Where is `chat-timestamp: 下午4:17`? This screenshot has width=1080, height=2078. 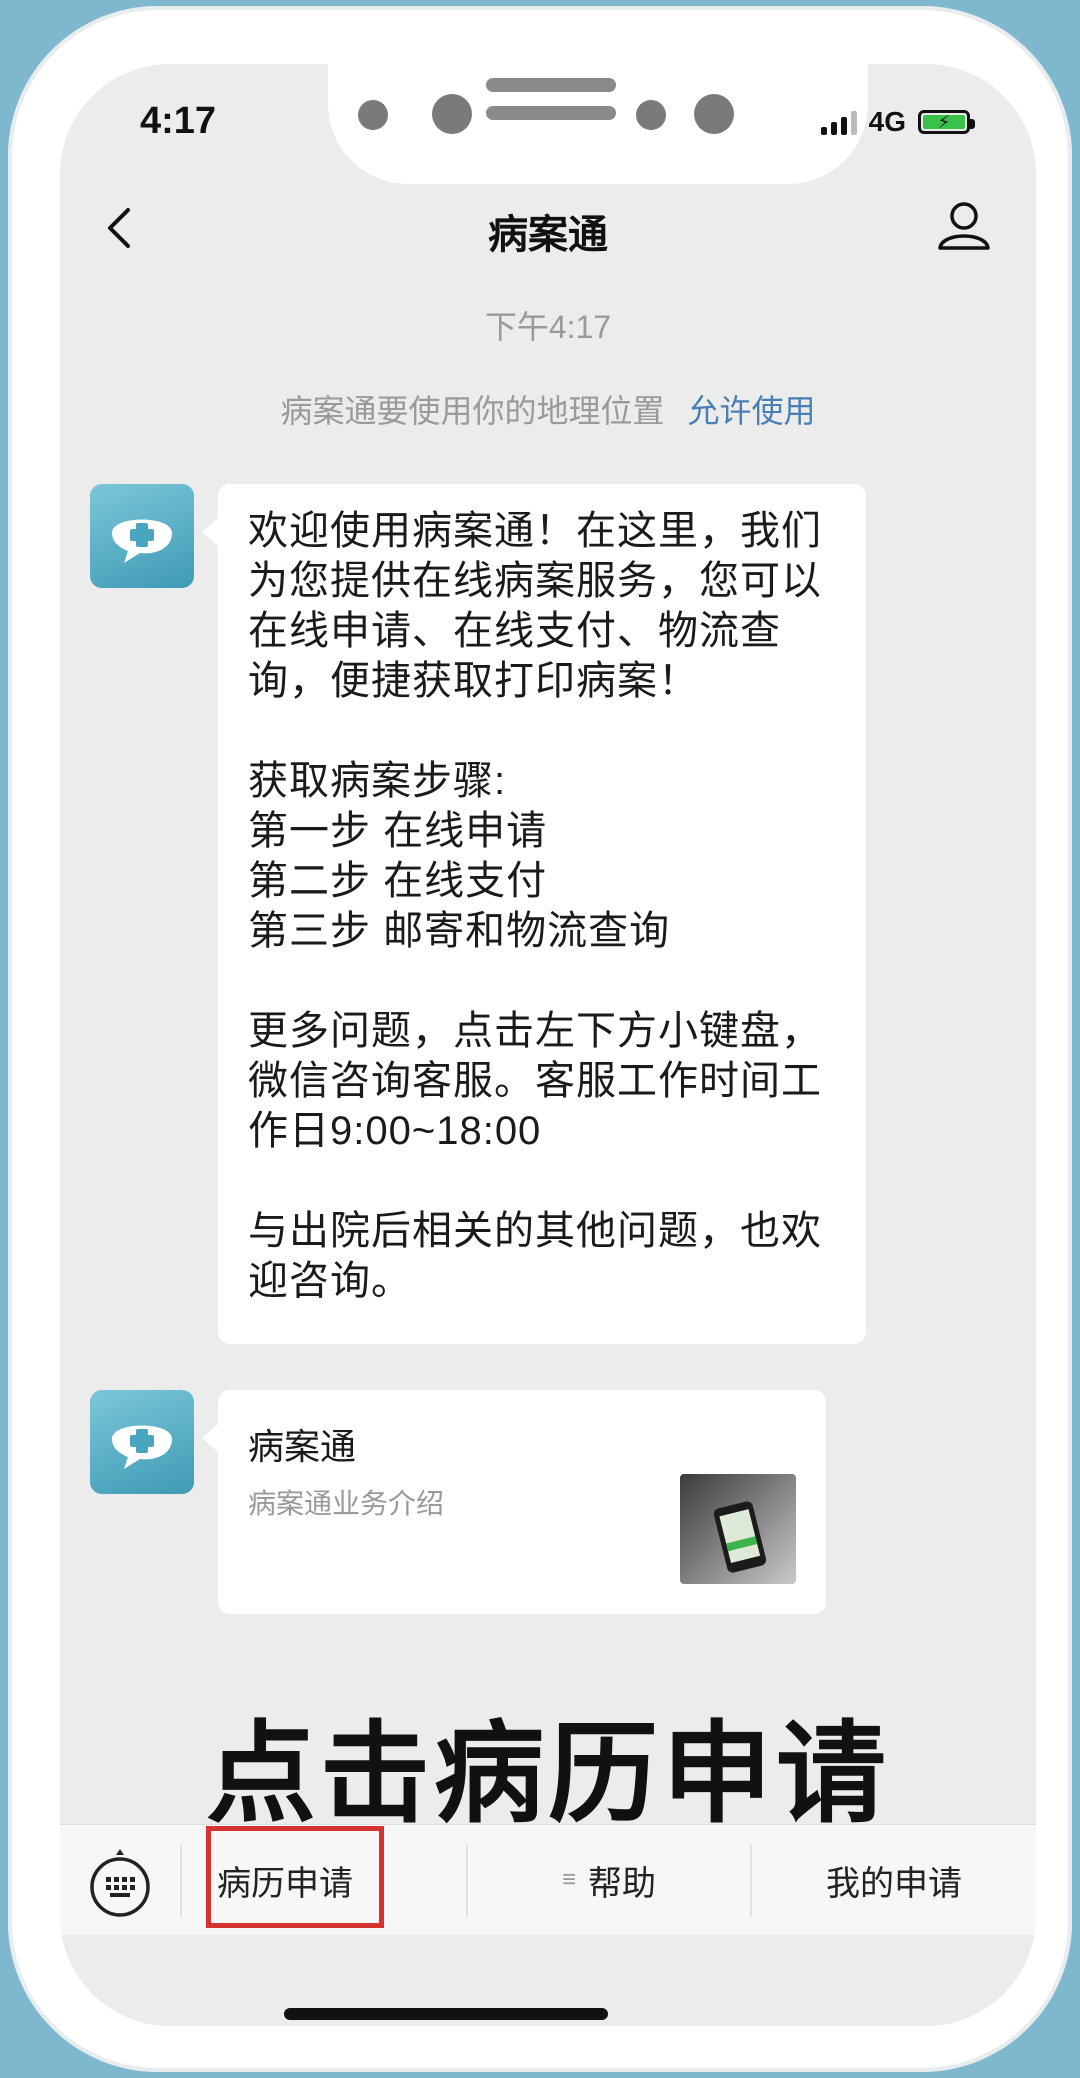 chat-timestamp: 下午4:17 is located at coordinates (548, 327).